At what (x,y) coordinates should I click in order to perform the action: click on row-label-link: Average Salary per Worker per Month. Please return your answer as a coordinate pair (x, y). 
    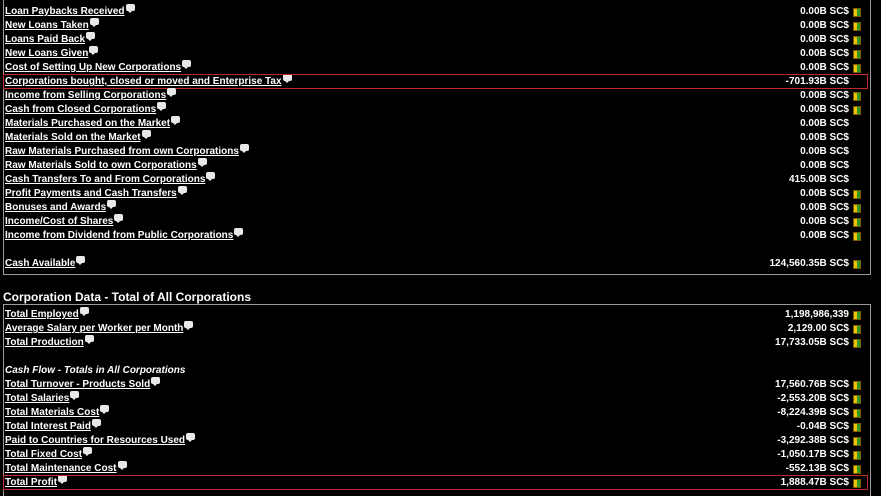
    Looking at the image, I should click on (99, 328).